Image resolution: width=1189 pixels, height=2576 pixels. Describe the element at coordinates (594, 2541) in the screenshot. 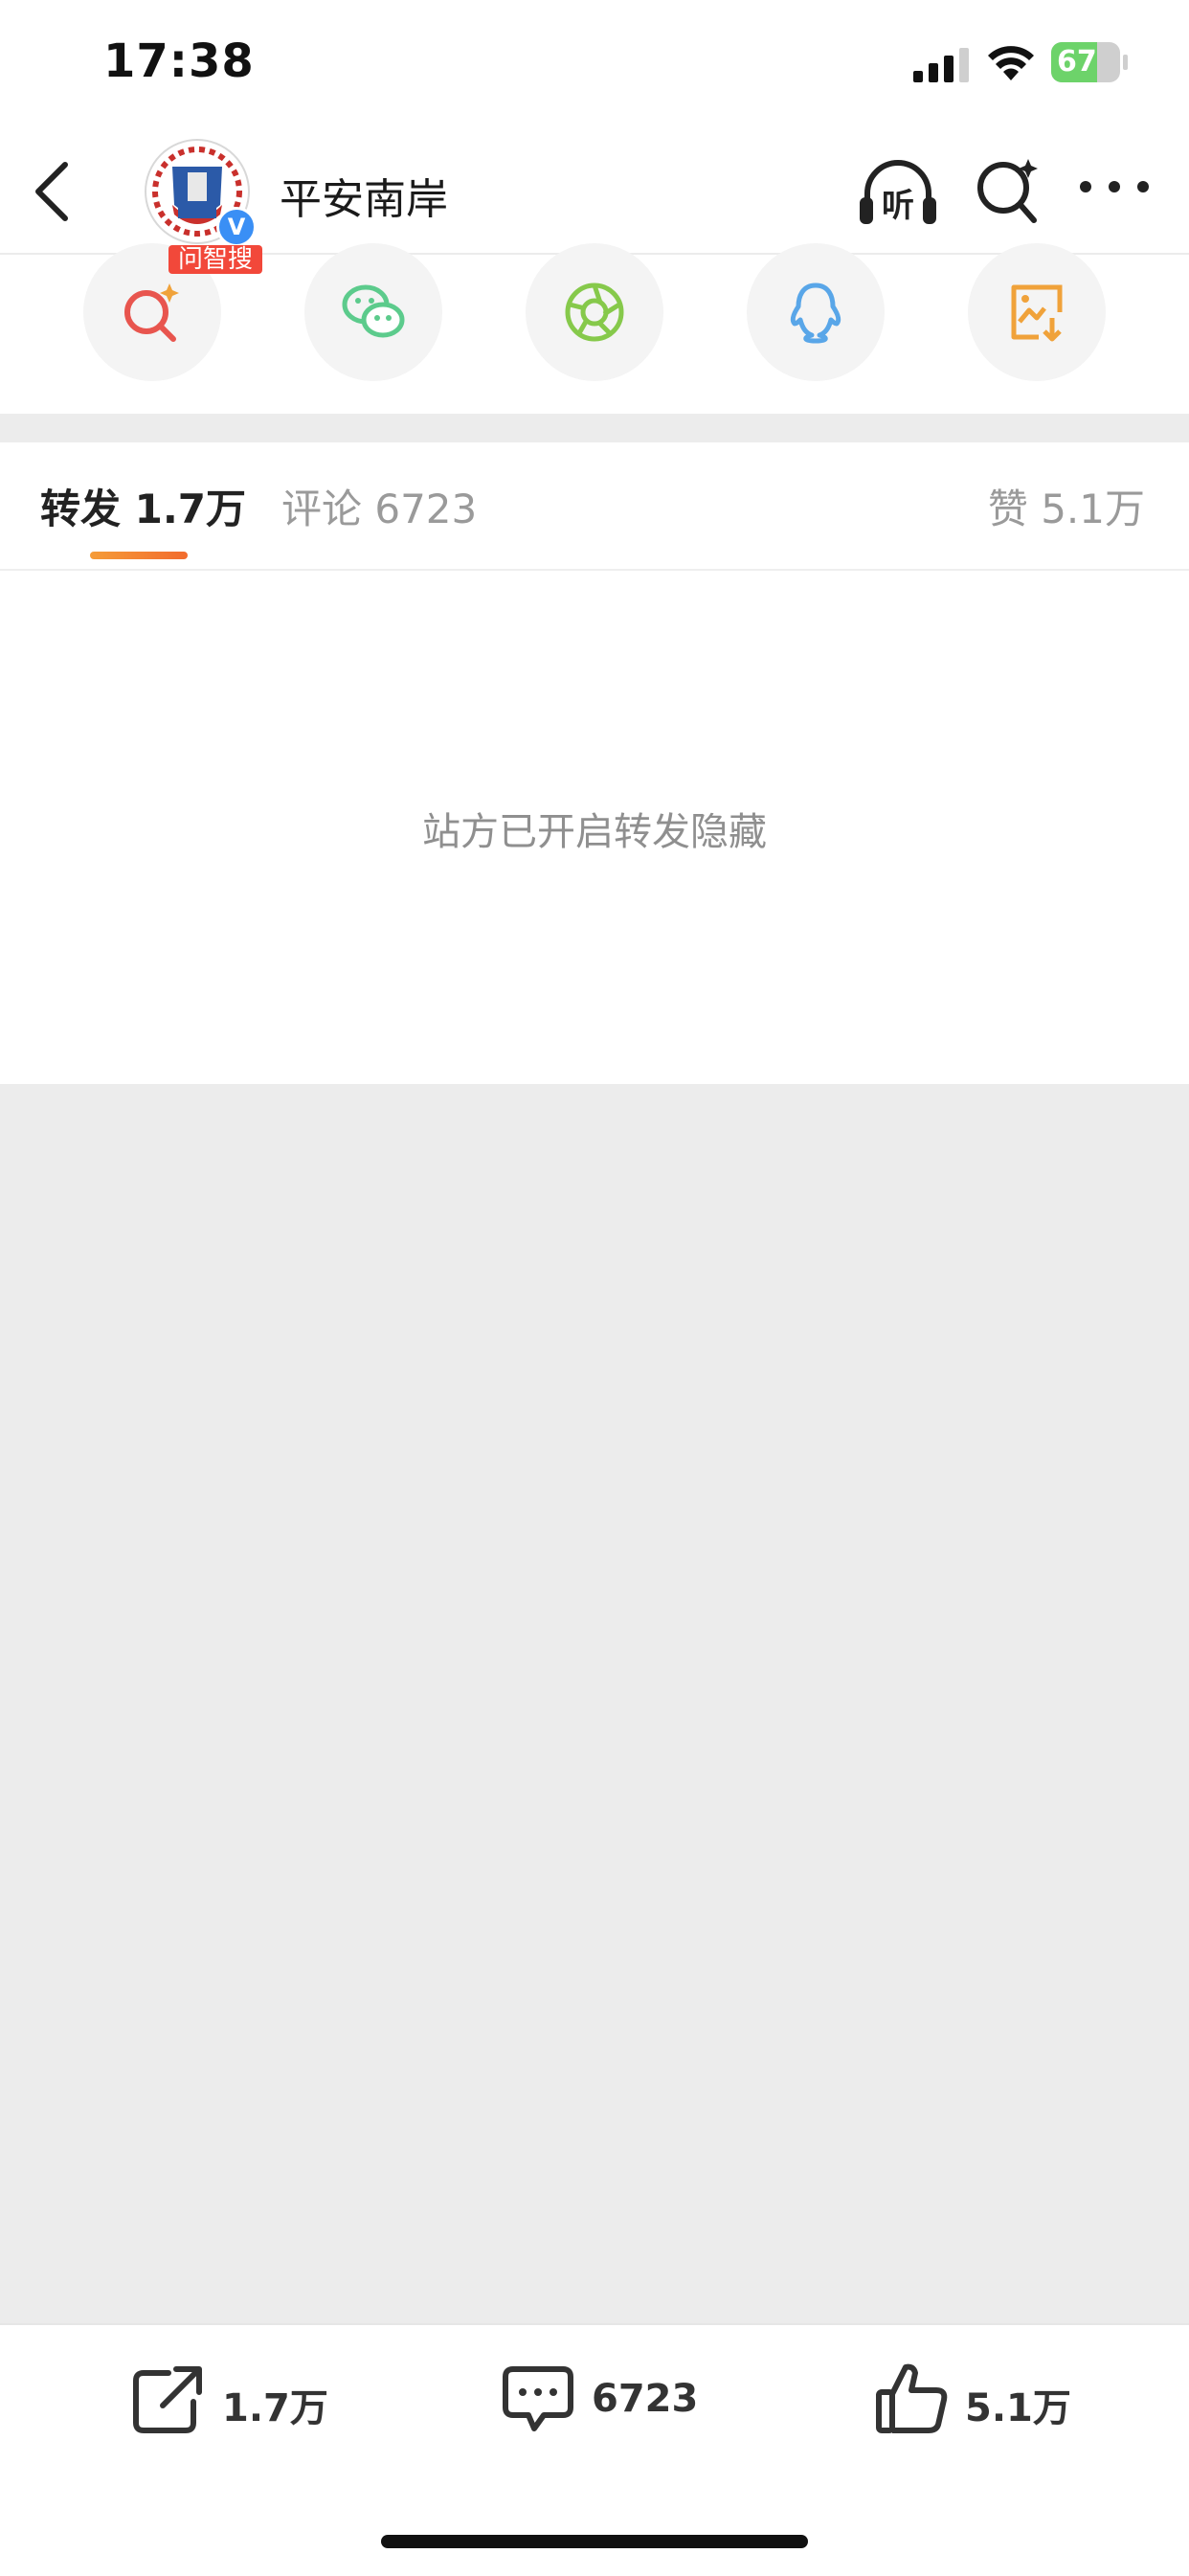

I see `home-indicator` at that location.